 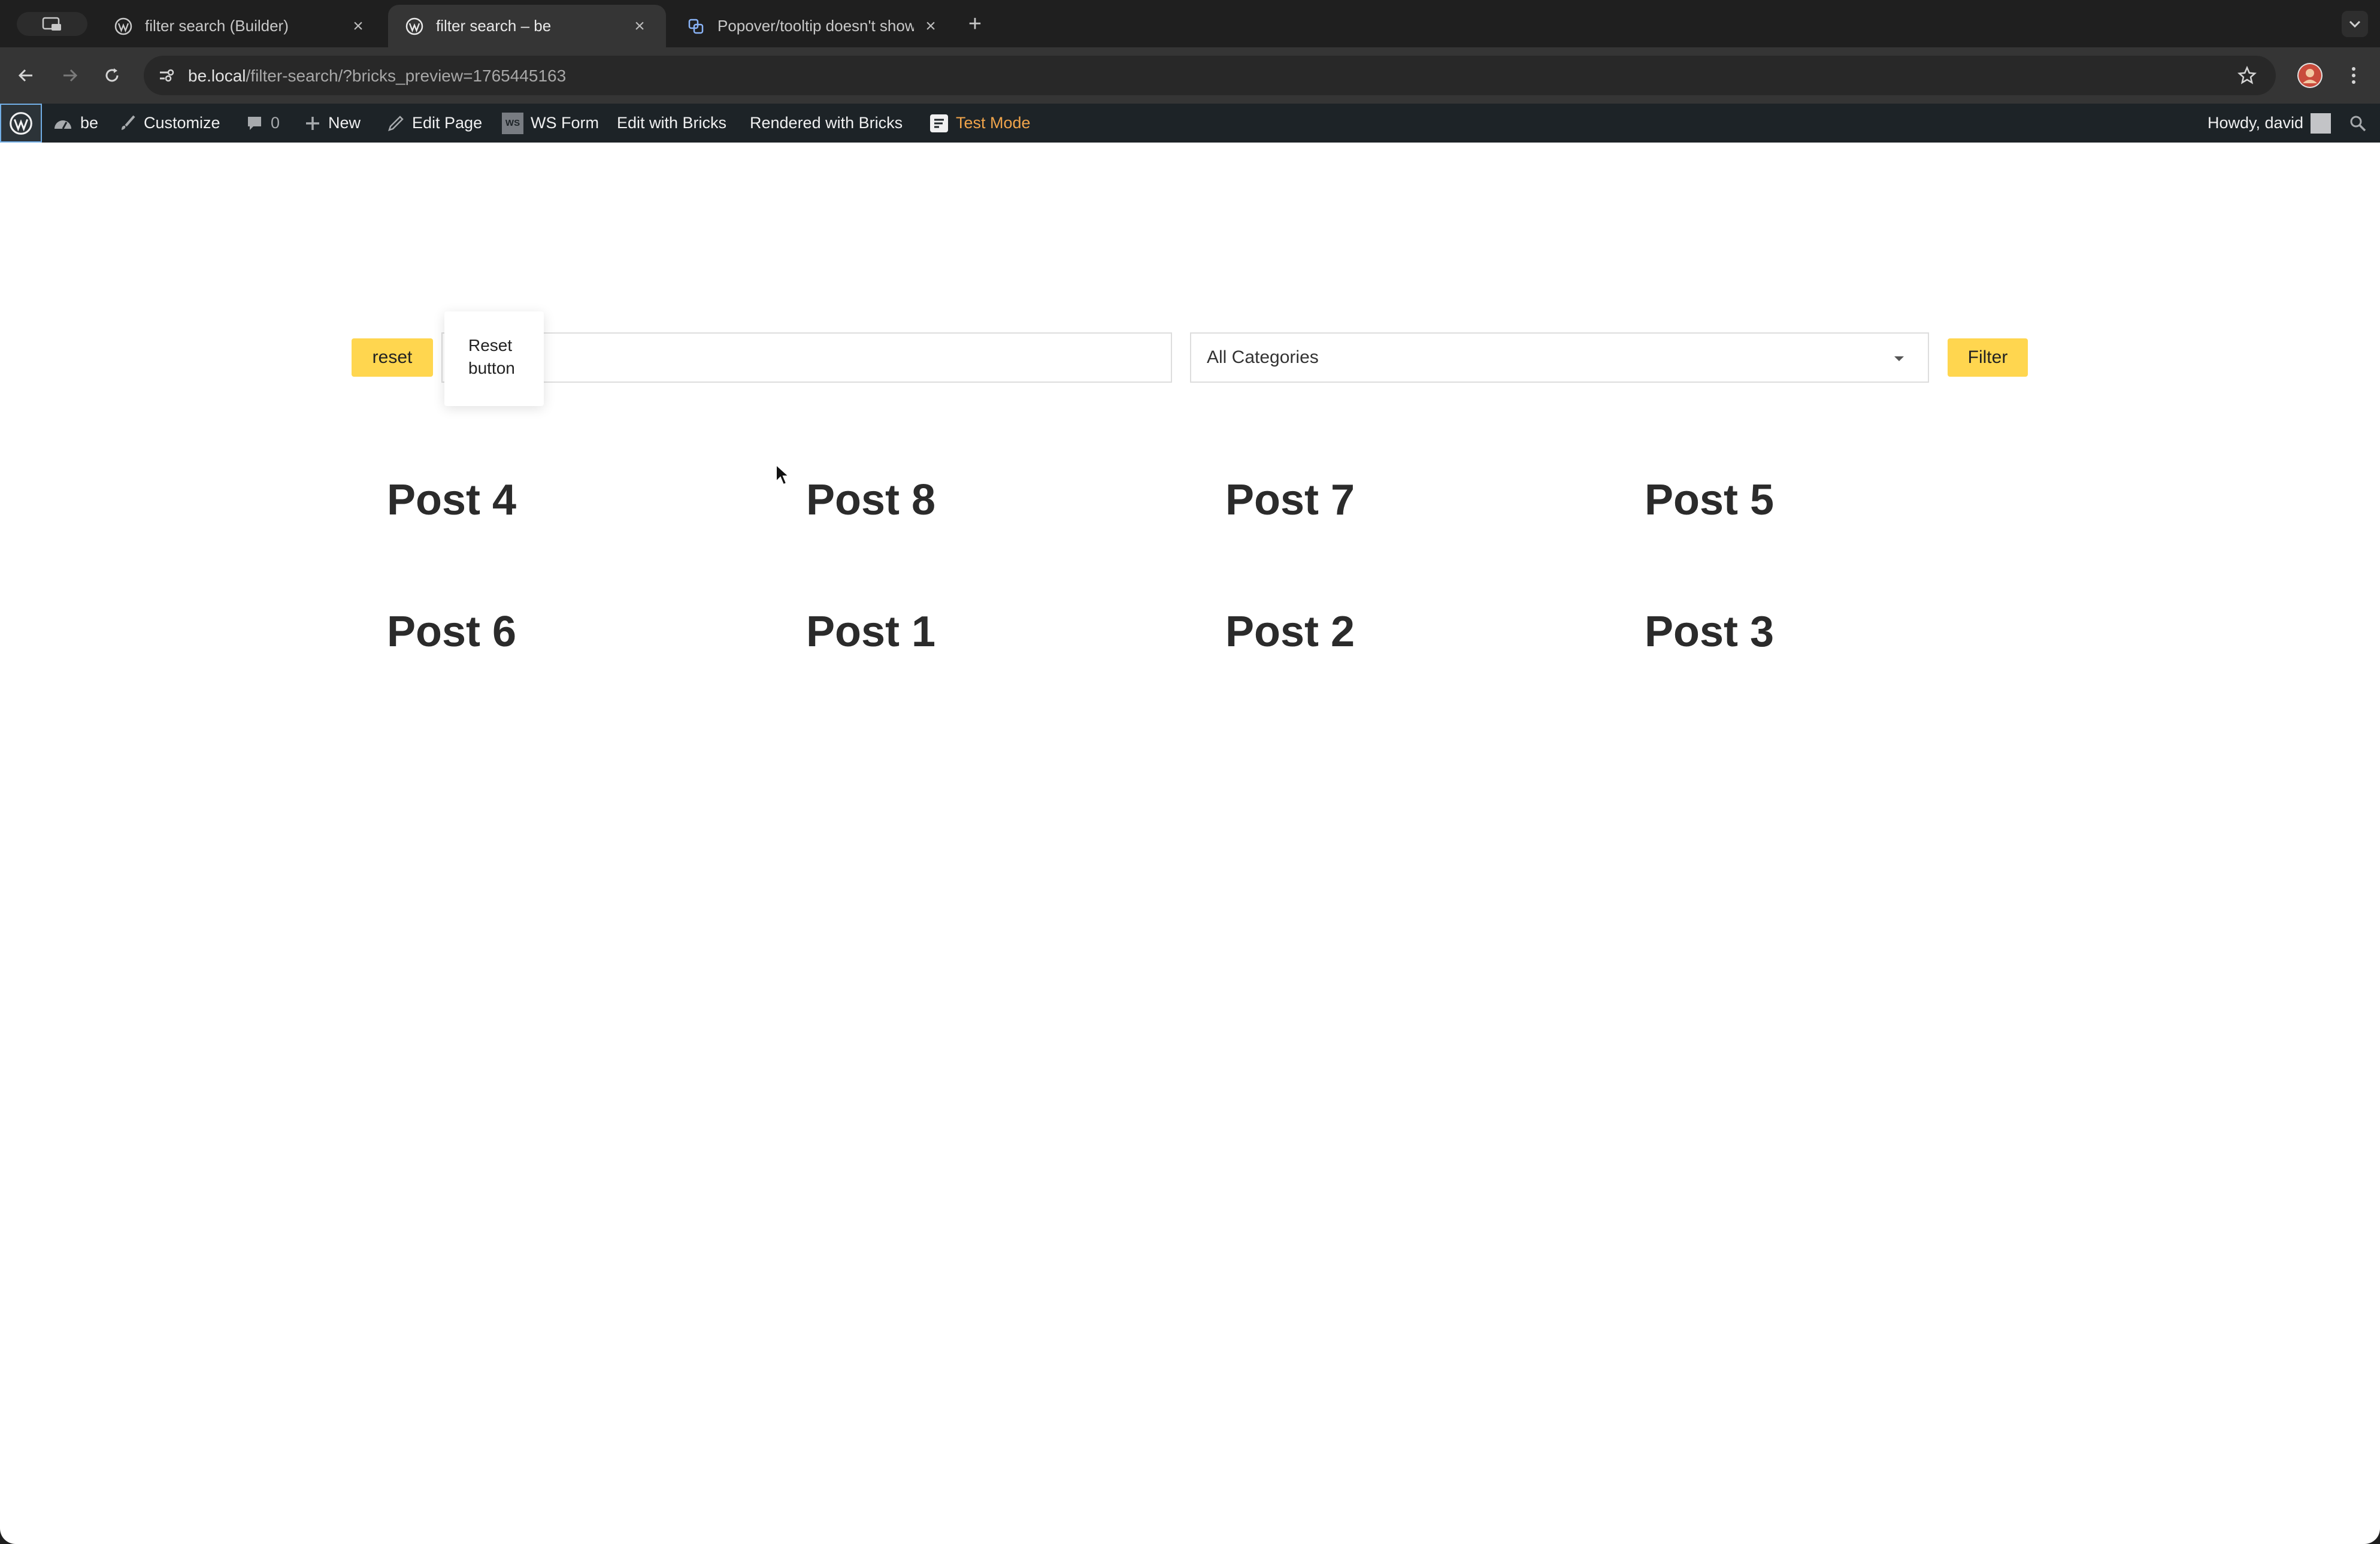 I want to click on profile-avatar, so click(x=2310, y=75).